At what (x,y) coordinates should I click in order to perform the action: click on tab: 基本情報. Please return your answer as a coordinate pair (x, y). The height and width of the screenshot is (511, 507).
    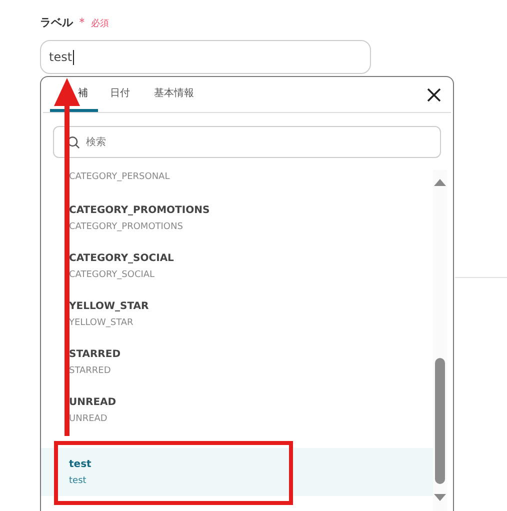
    Looking at the image, I should click on (174, 94).